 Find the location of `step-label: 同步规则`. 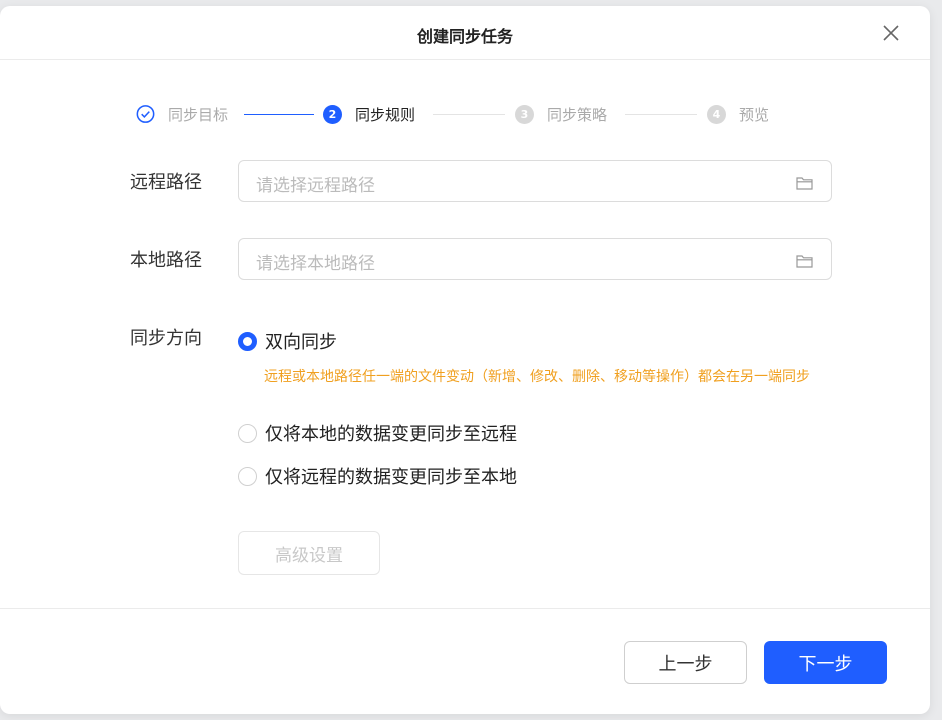

step-label: 同步规则 is located at coordinates (385, 114).